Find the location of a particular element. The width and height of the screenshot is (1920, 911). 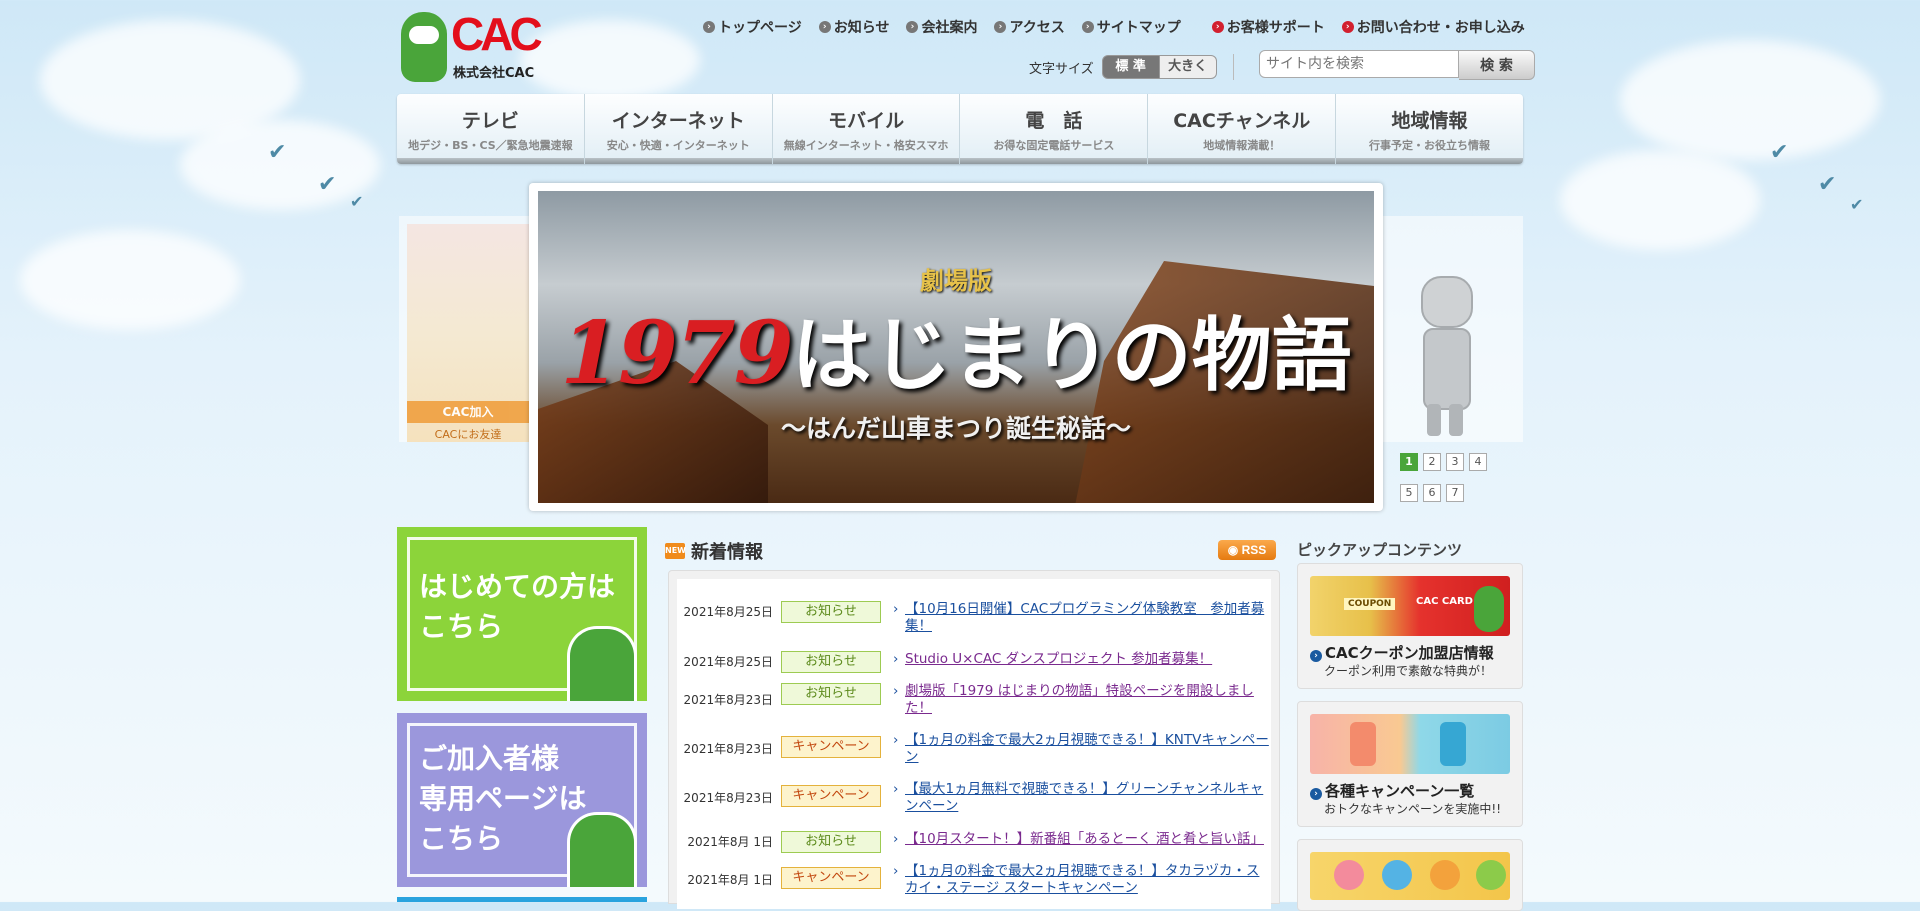

carousel-next-slide is located at coordinates (1451, 329).